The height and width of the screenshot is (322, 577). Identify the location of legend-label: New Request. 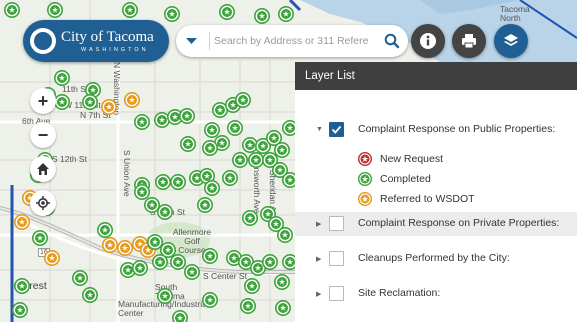
(412, 159).